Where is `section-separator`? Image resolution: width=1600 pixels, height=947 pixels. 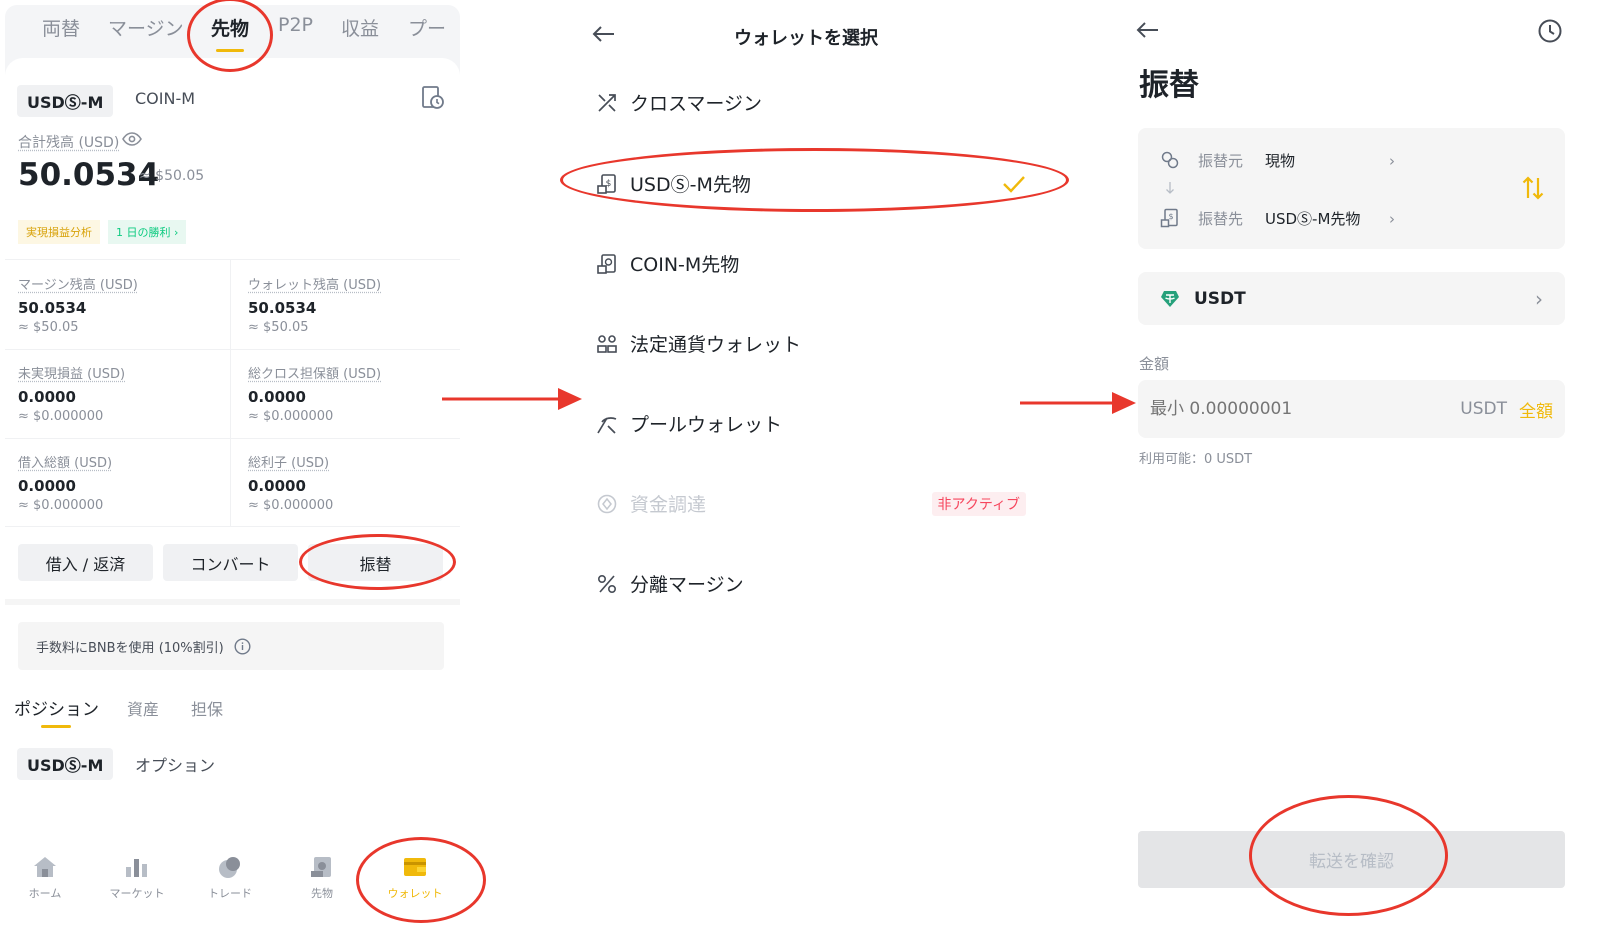 section-separator is located at coordinates (232, 602).